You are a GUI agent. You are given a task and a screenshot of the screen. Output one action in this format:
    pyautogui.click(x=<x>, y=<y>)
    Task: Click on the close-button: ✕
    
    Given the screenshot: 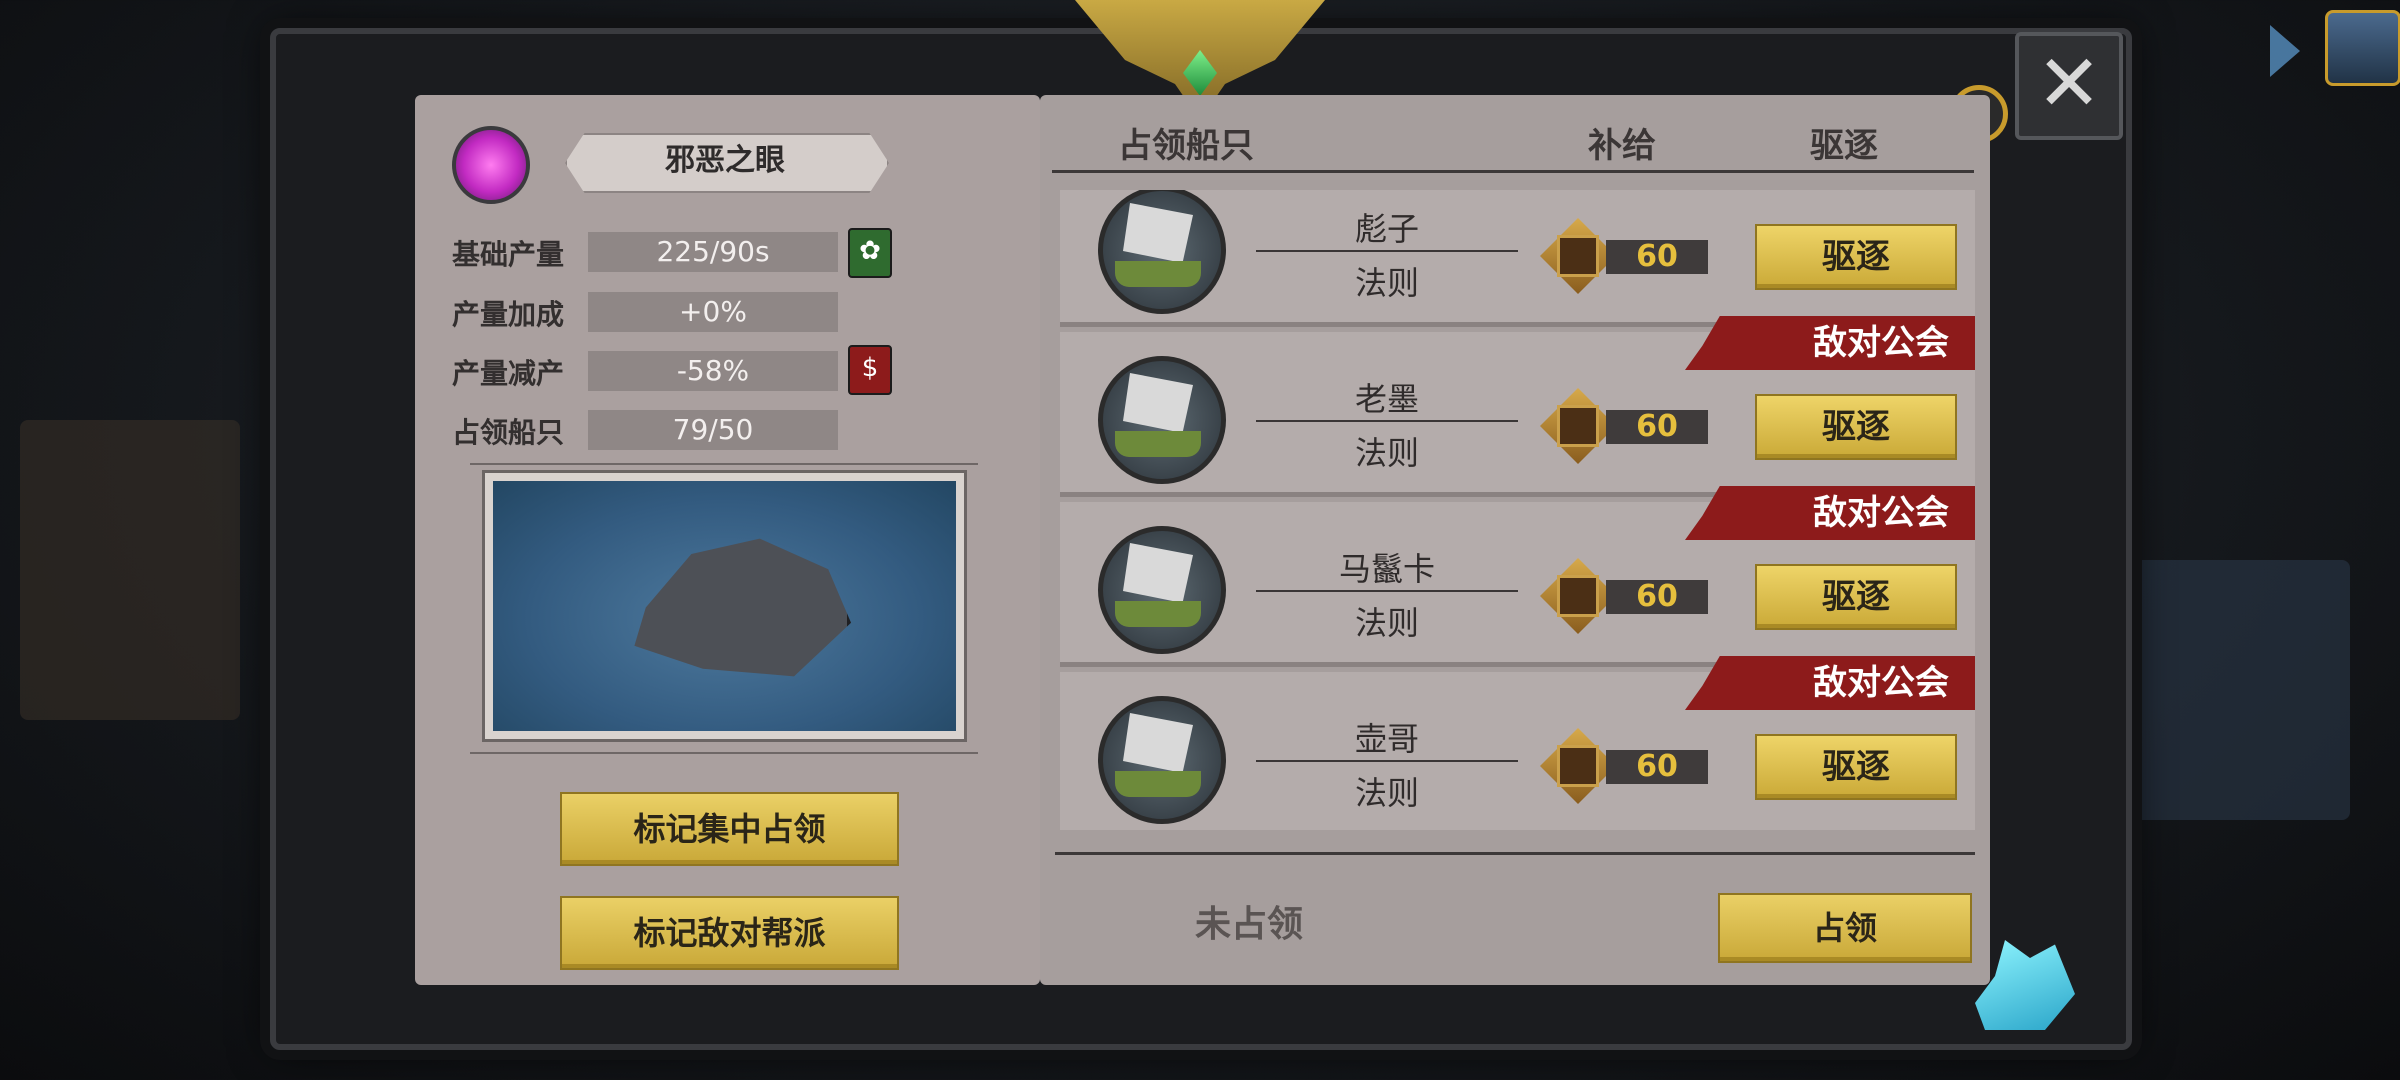 What is the action you would take?
    pyautogui.click(x=2069, y=86)
    